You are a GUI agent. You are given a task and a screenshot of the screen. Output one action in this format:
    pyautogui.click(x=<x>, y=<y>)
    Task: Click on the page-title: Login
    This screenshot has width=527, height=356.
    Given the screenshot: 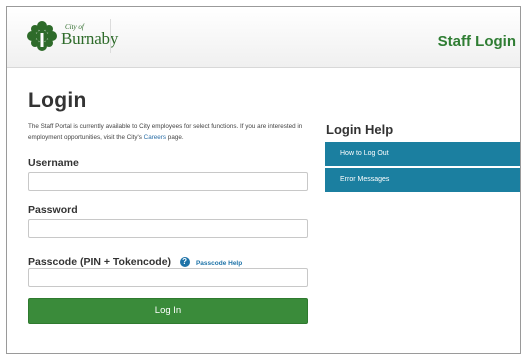 What is the action you would take?
    pyautogui.click(x=57, y=100)
    